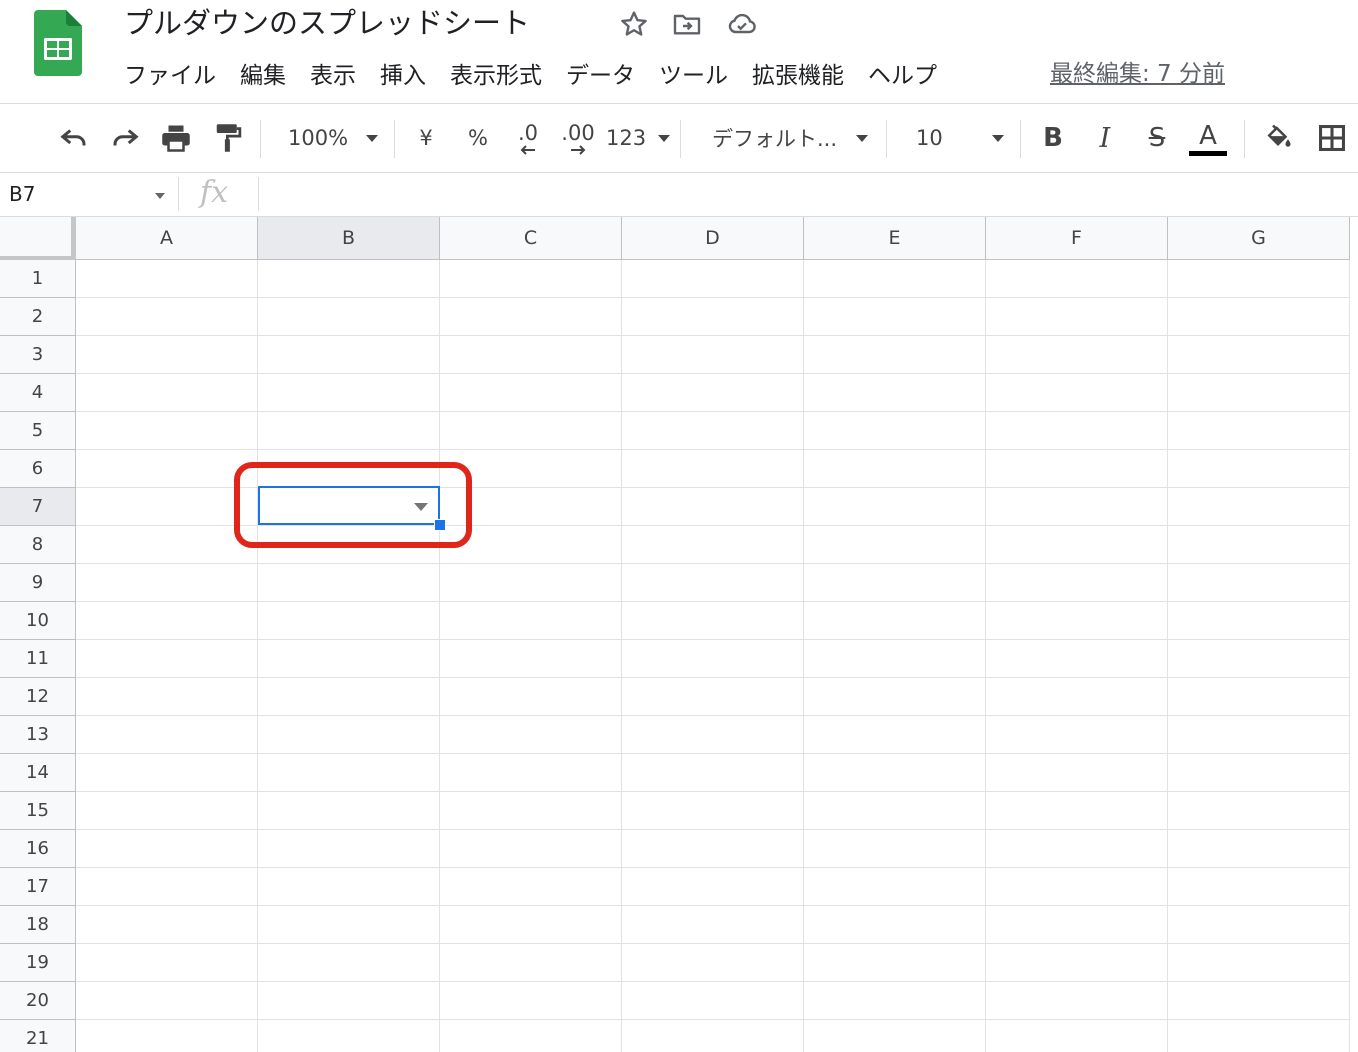 The width and height of the screenshot is (1358, 1052). What do you see at coordinates (349, 505) in the screenshot?
I see `active-cell-b7` at bounding box center [349, 505].